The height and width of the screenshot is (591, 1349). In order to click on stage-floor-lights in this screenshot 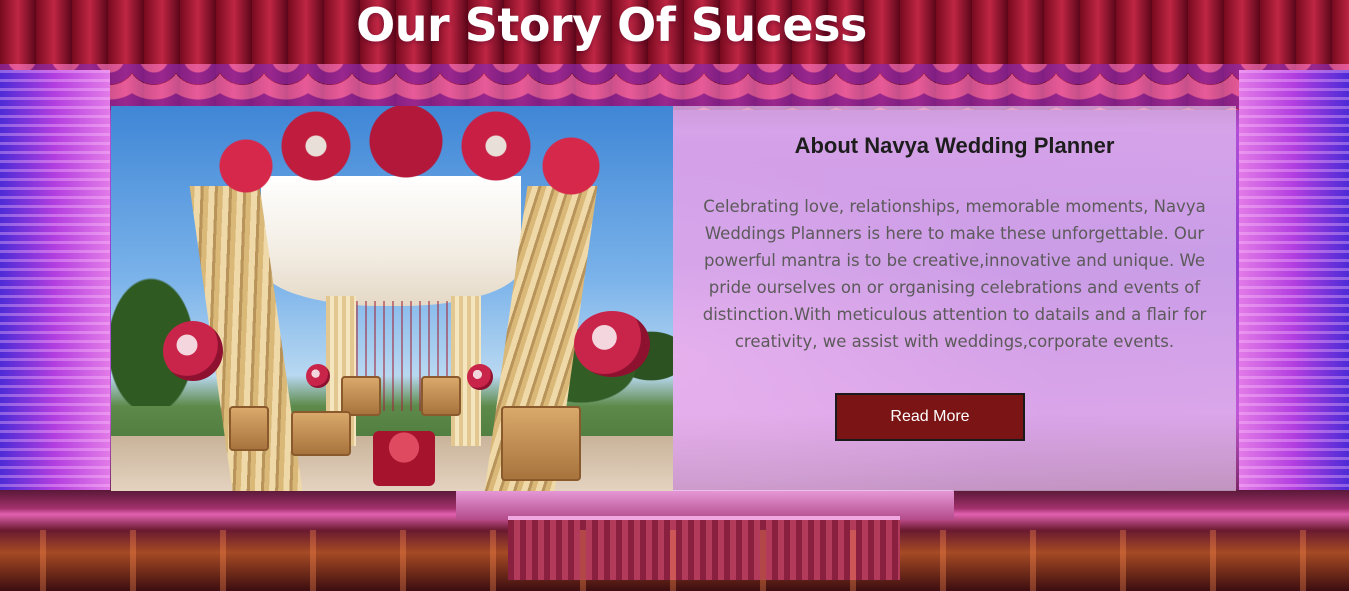, I will do `click(674, 560)`.